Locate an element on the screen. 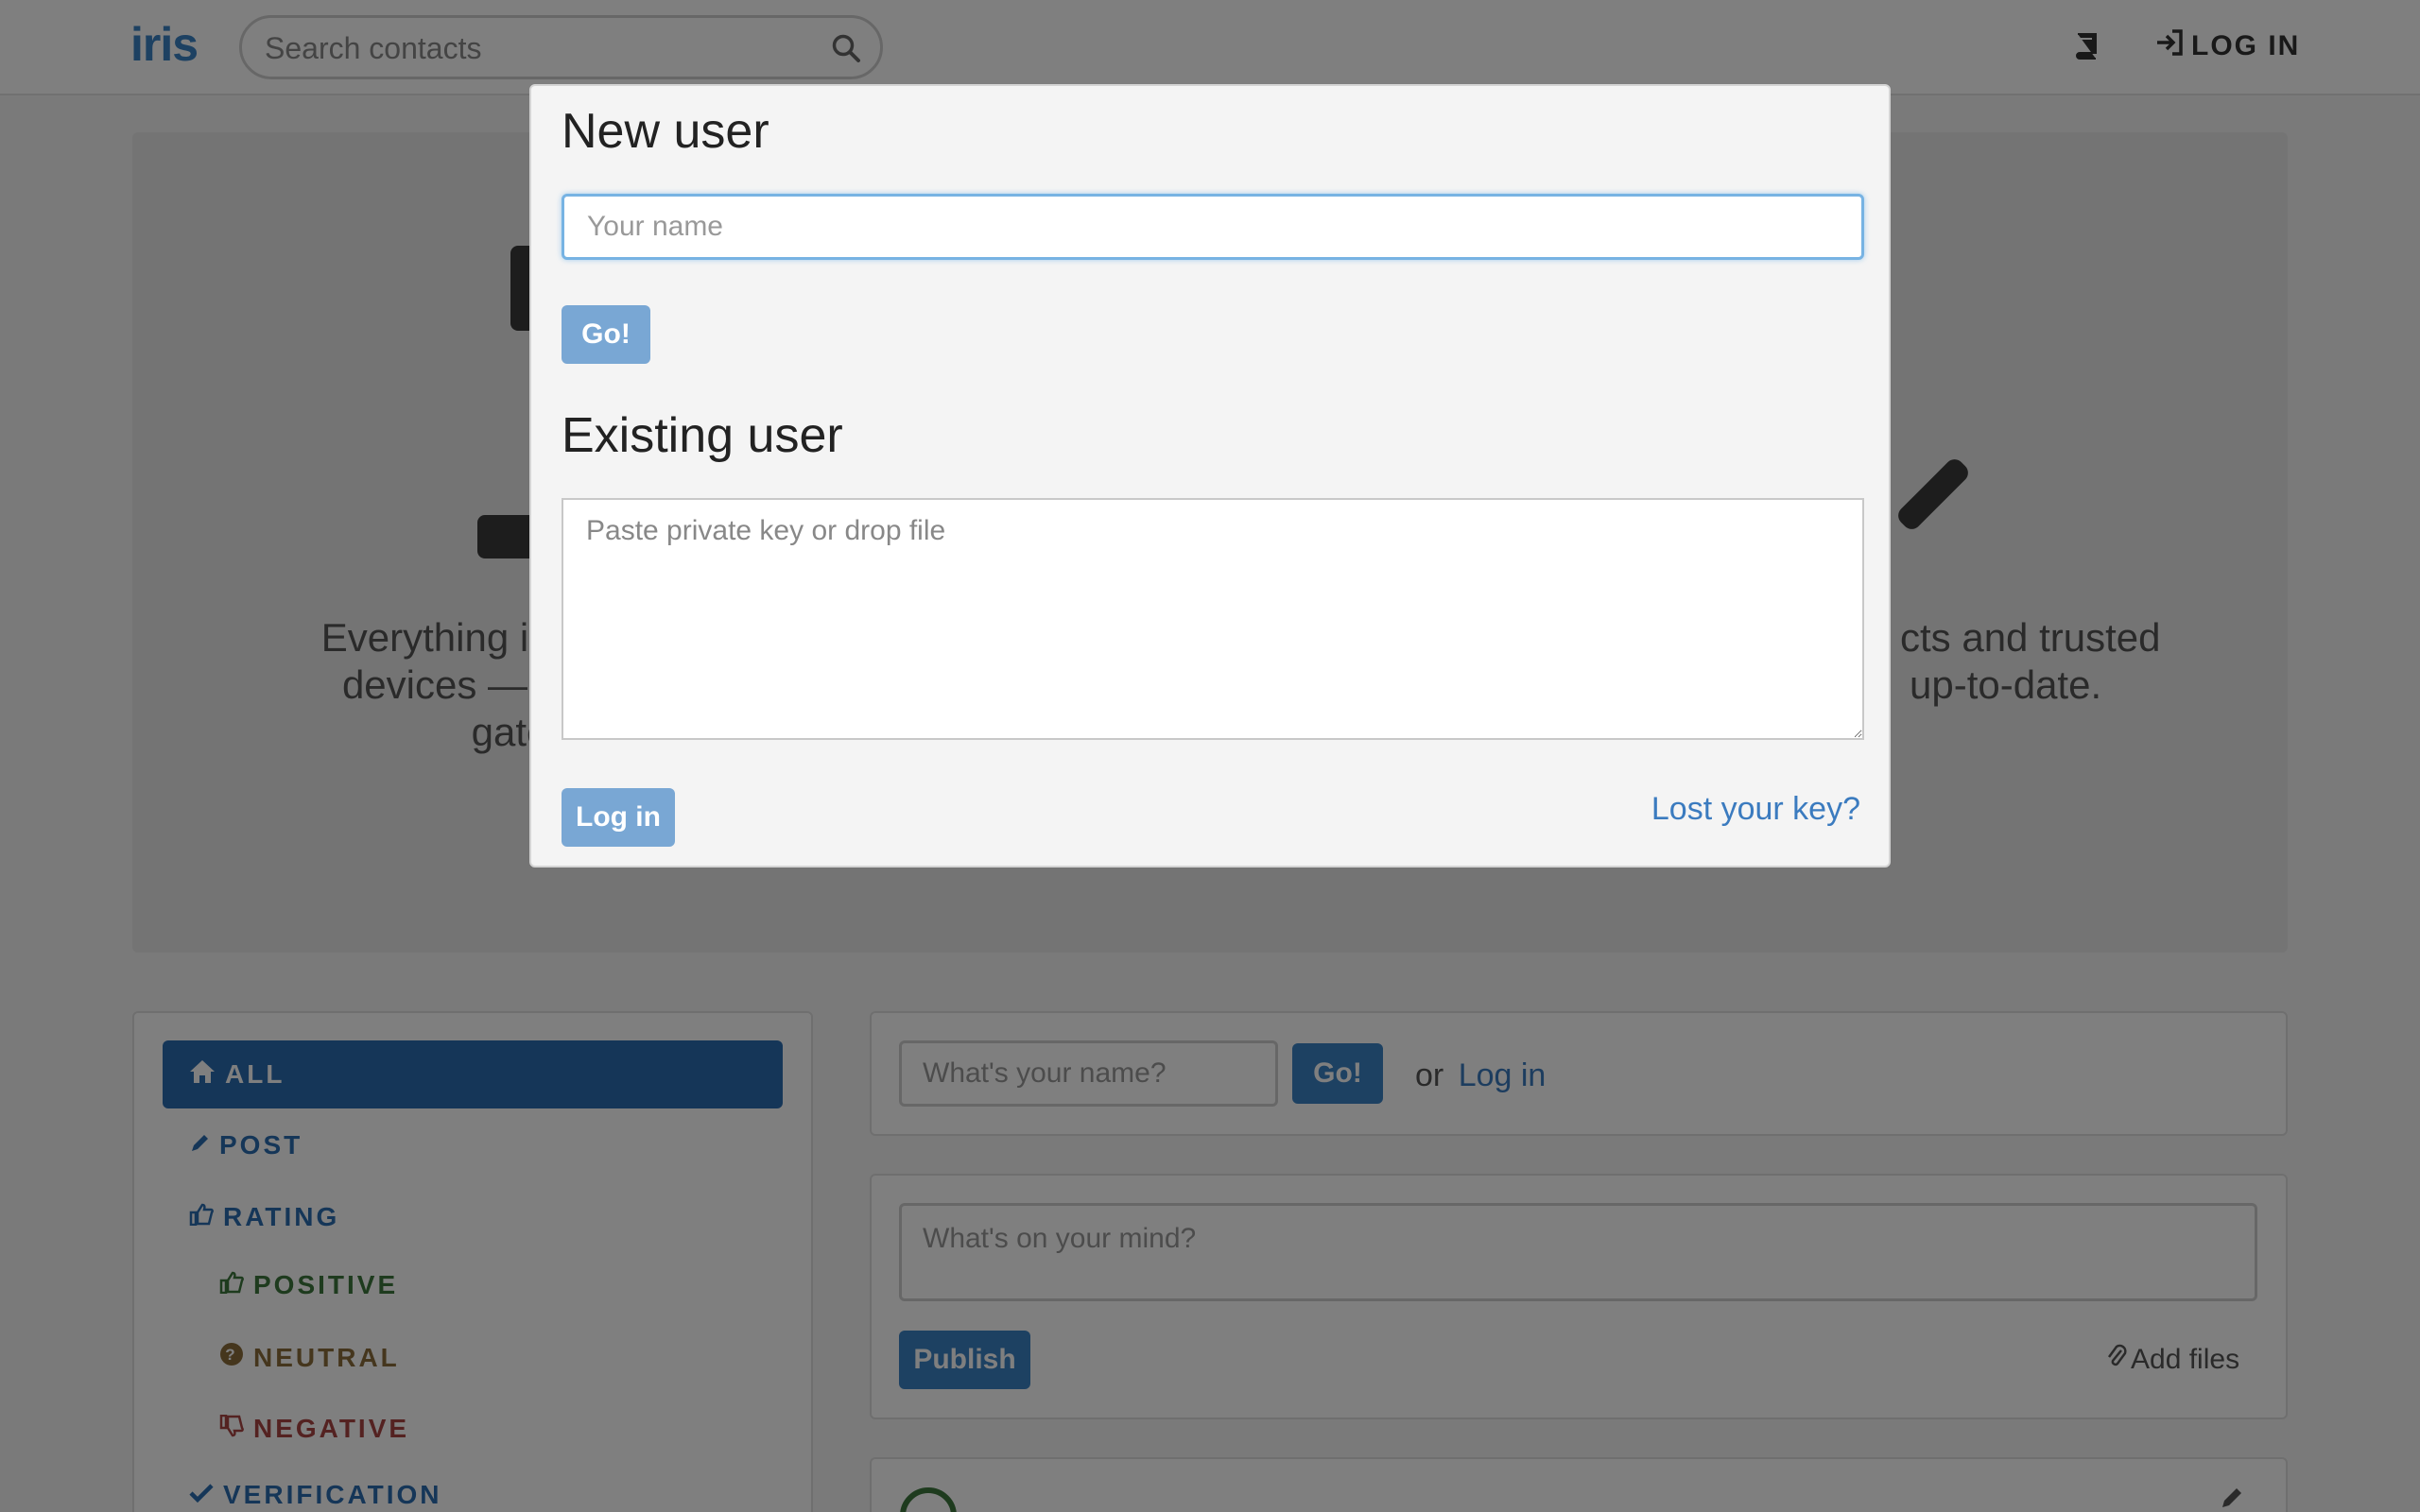 The height and width of the screenshot is (1512, 2420). new-user-name-input is located at coordinates (1213, 227).